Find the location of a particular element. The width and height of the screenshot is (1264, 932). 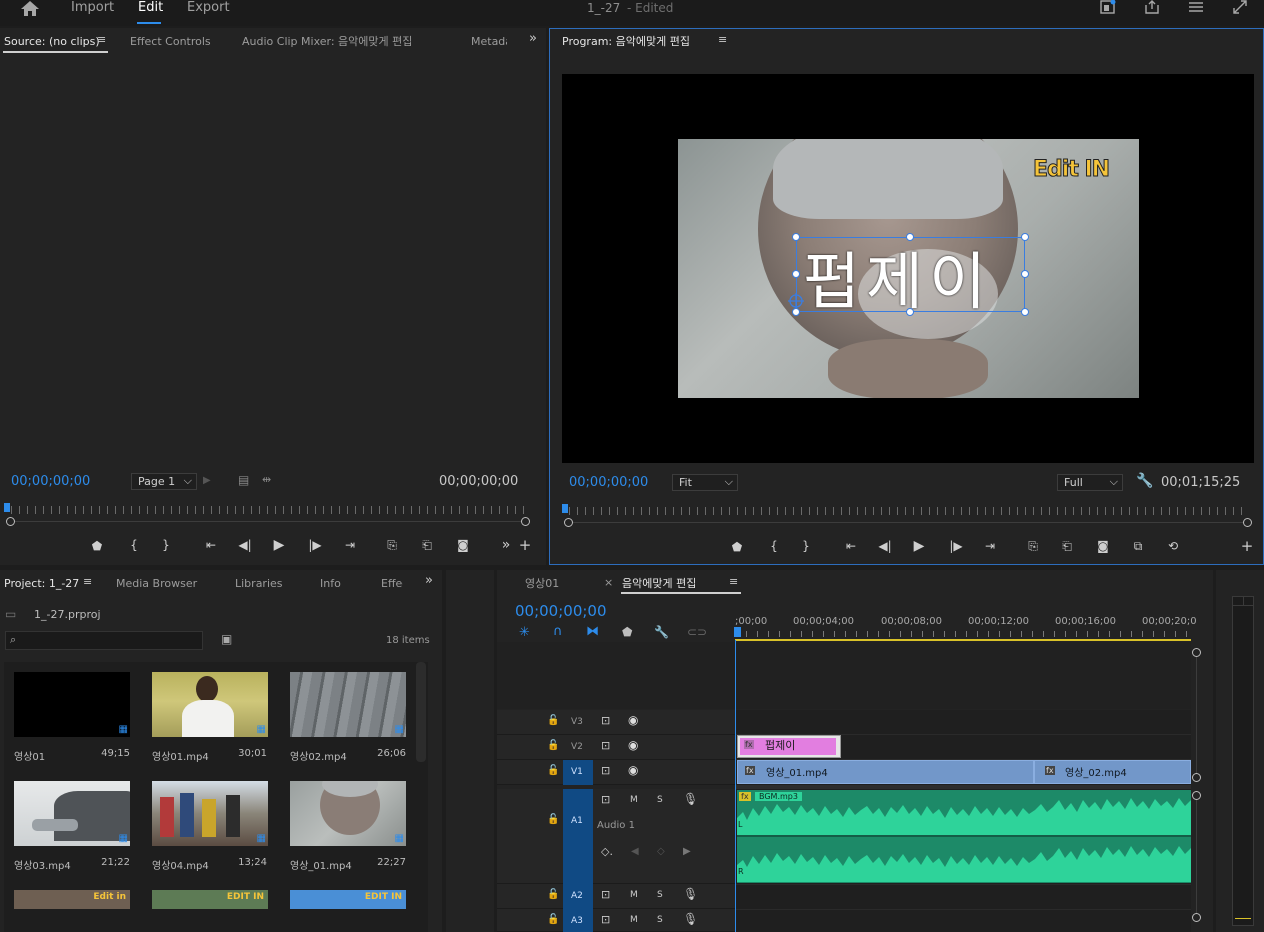

tab-libraries: Libraries is located at coordinates (259, 583).